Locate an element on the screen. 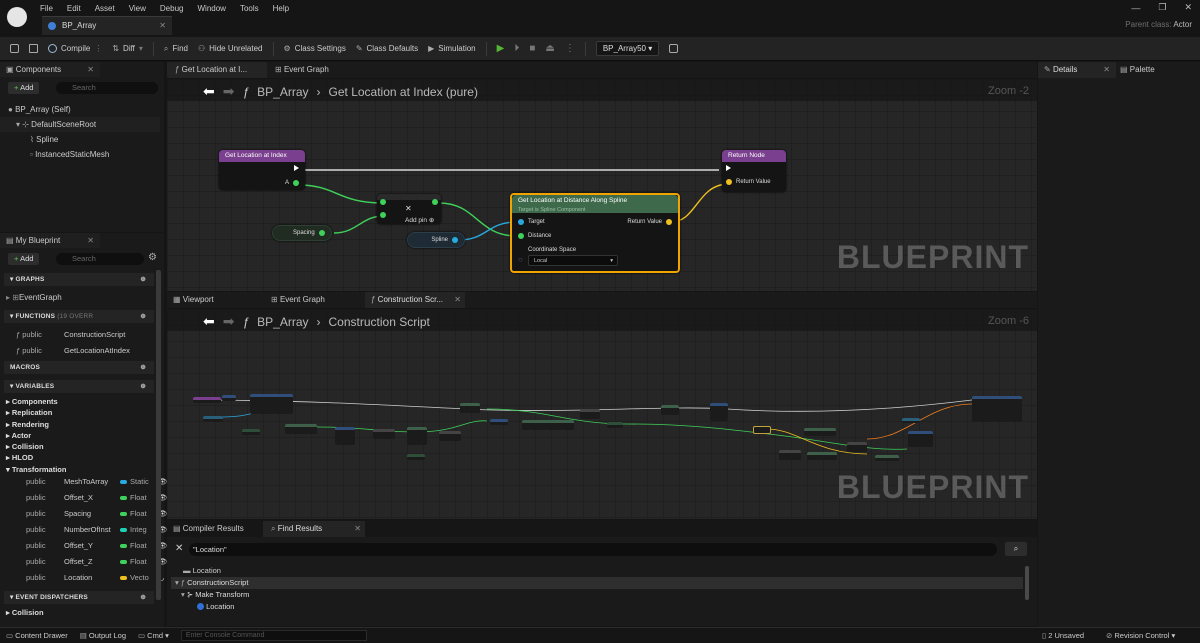 Image resolution: width=1200 pixels, height=643 pixels. category-hlod: ▸ HLOD is located at coordinates (36, 457).